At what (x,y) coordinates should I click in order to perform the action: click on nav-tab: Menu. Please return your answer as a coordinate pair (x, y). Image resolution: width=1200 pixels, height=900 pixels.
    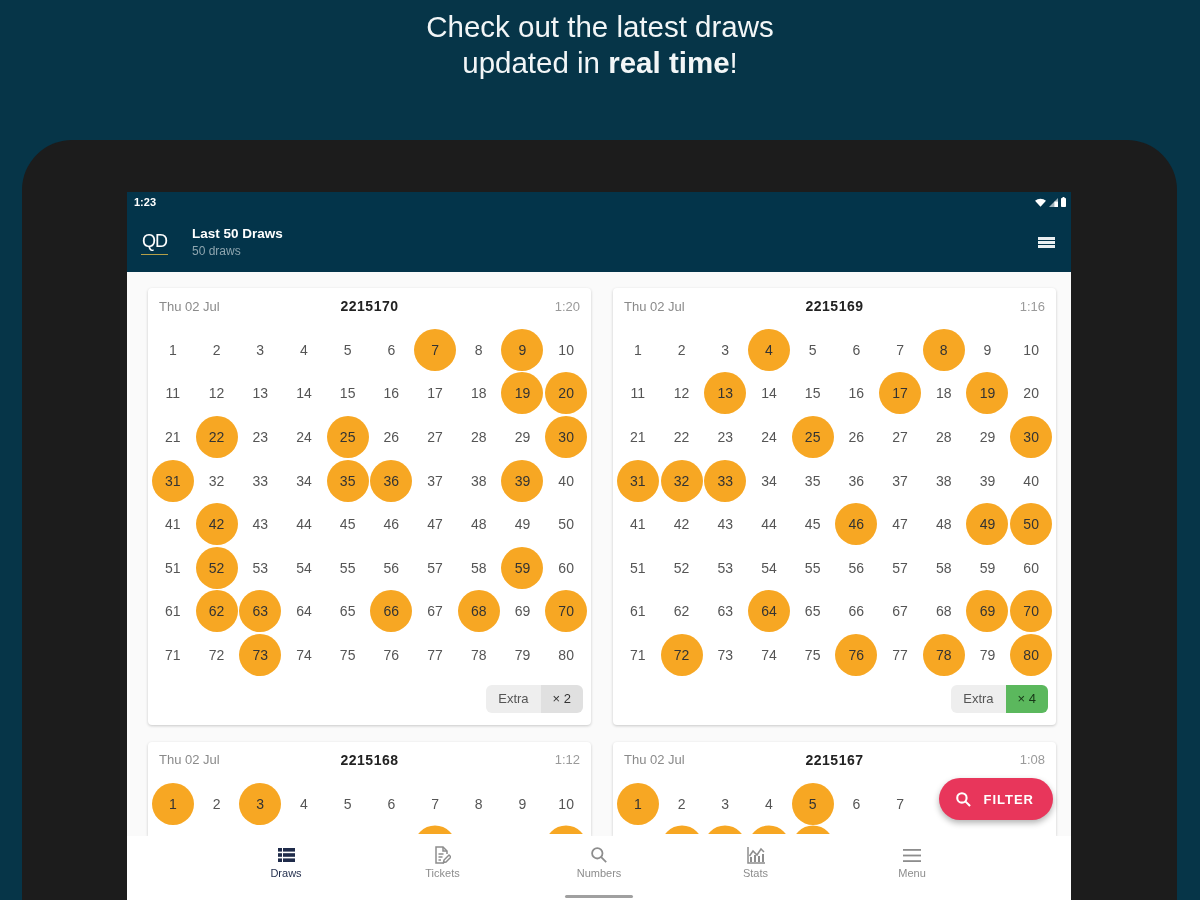
    Looking at the image, I should click on (912, 864).